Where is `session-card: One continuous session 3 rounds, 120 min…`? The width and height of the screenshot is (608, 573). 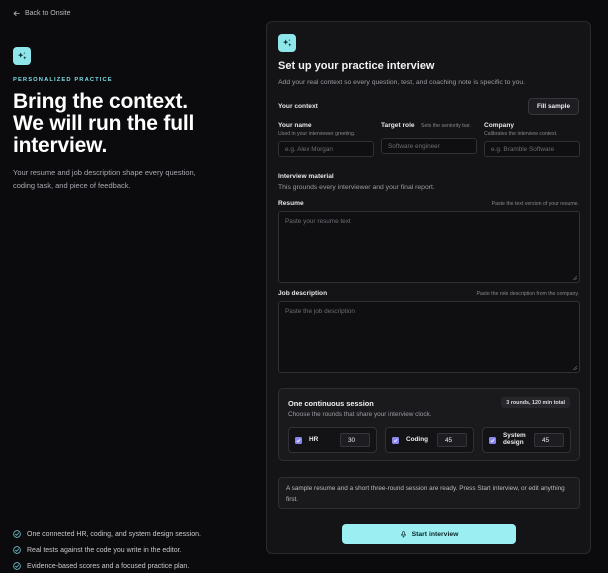
session-card: One continuous session 3 rounds, 120 min… is located at coordinates (429, 424).